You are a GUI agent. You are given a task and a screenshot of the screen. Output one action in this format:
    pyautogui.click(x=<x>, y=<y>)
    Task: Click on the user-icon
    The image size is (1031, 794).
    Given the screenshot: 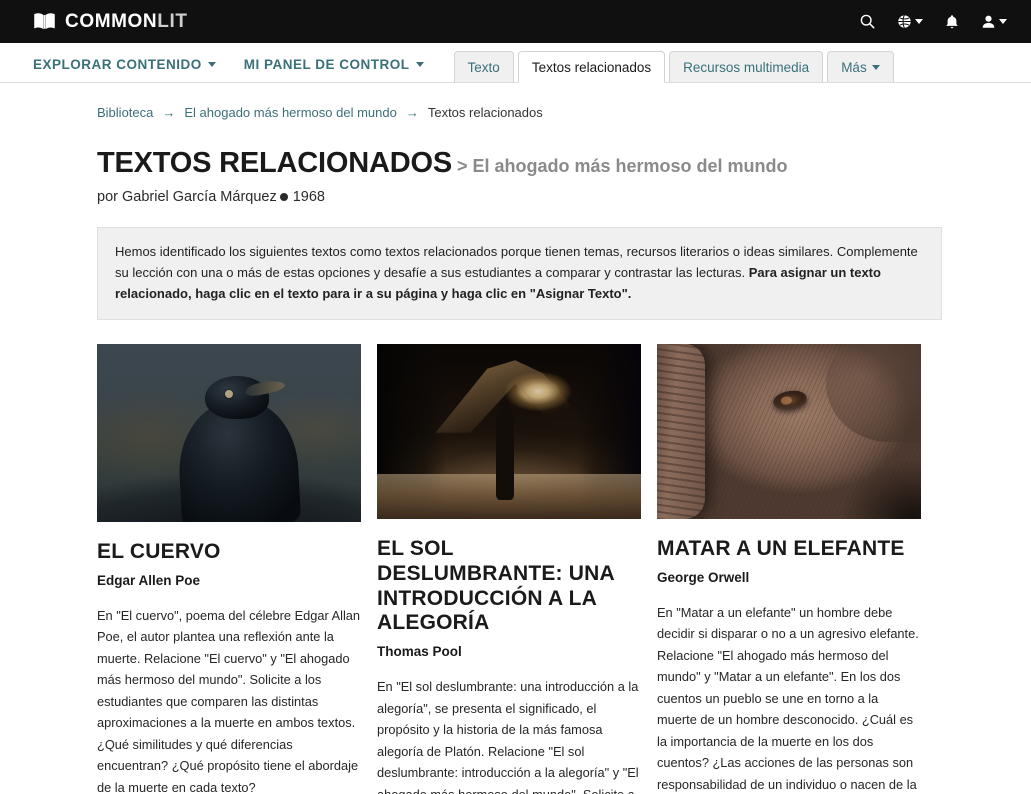 What is the action you would take?
    pyautogui.click(x=994, y=21)
    